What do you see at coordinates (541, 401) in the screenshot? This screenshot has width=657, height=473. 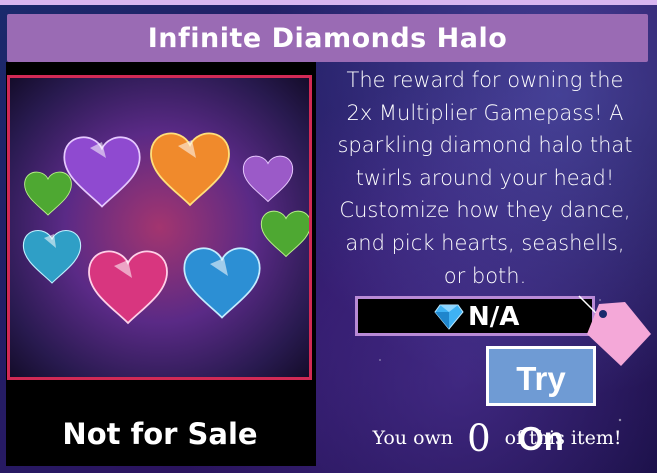 I see `try-on-button: Try On` at bounding box center [541, 401].